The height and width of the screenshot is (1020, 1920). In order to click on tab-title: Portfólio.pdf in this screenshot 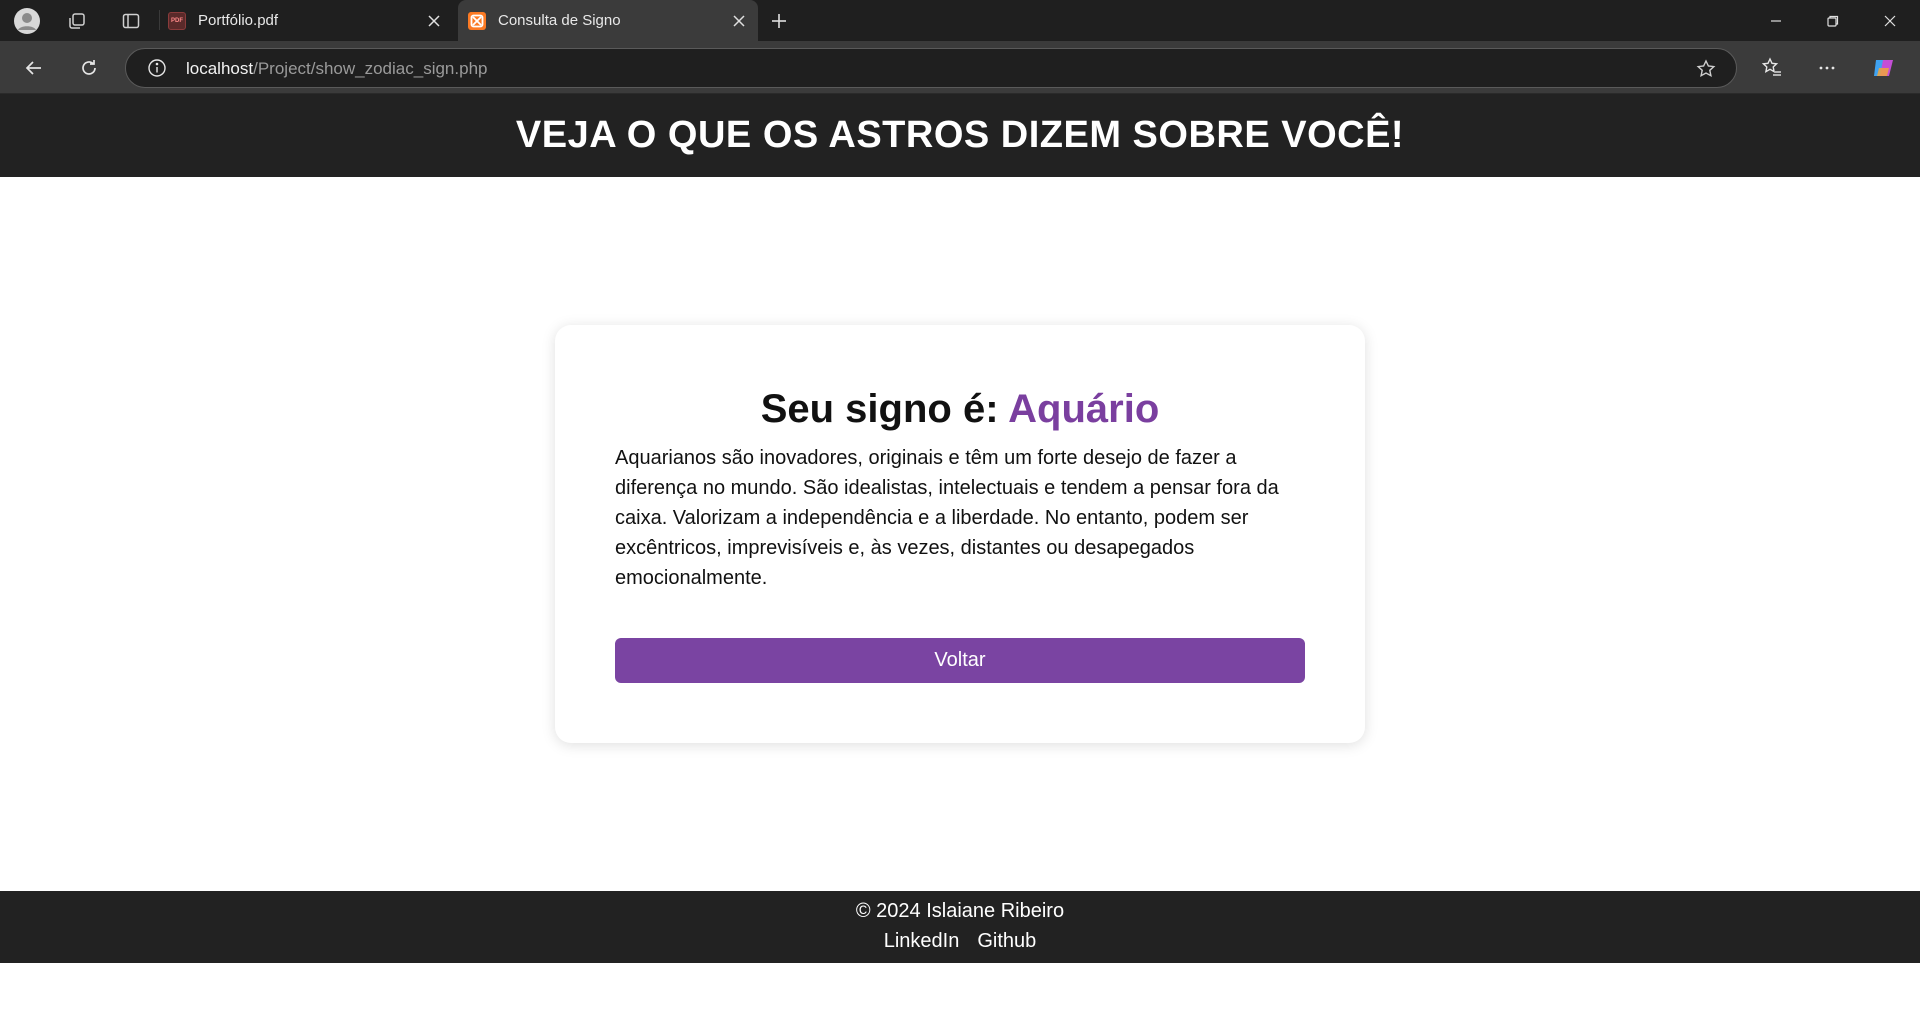, I will do `click(238, 20)`.